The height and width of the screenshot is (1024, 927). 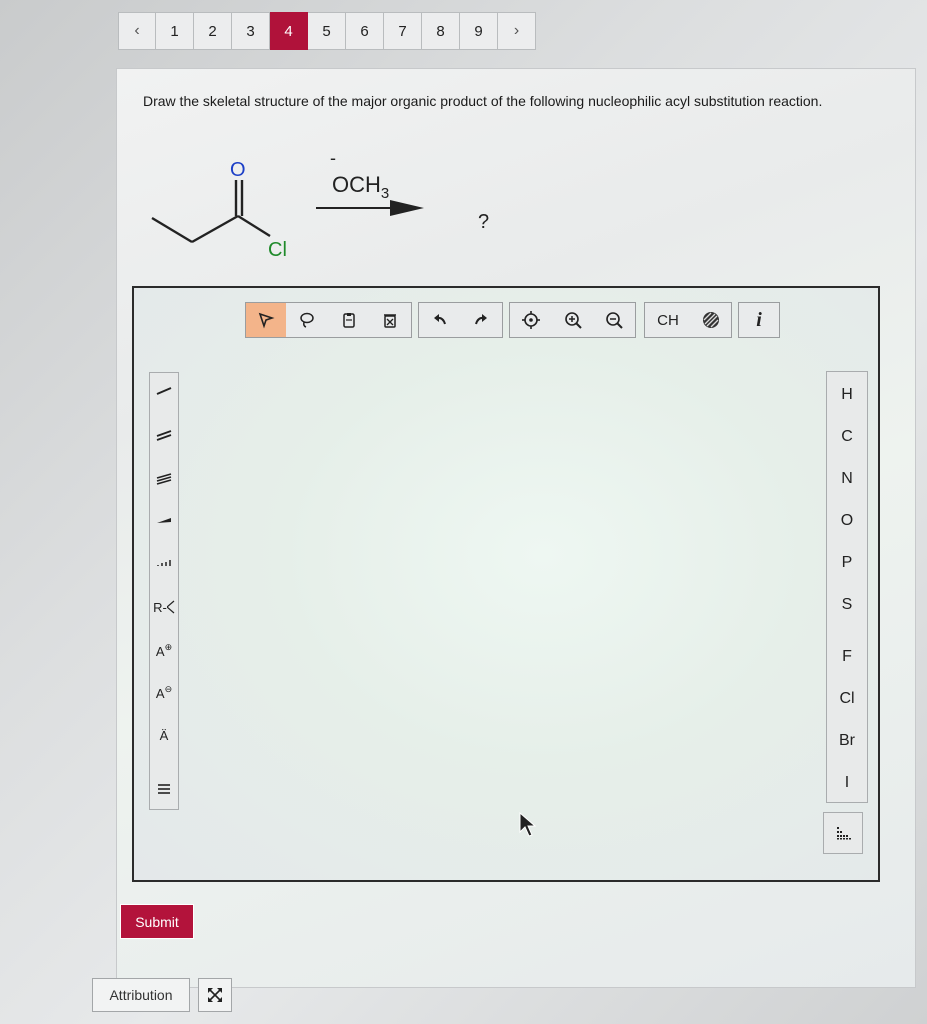 I want to click on undo-icon, so click(x=439, y=319).